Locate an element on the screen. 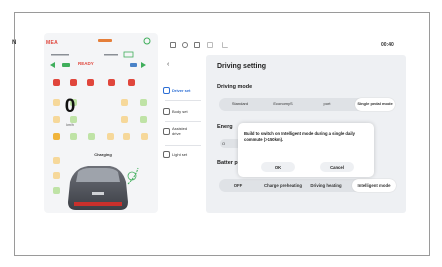  sidebar-item-label: Driver set is located at coordinates (181, 90).